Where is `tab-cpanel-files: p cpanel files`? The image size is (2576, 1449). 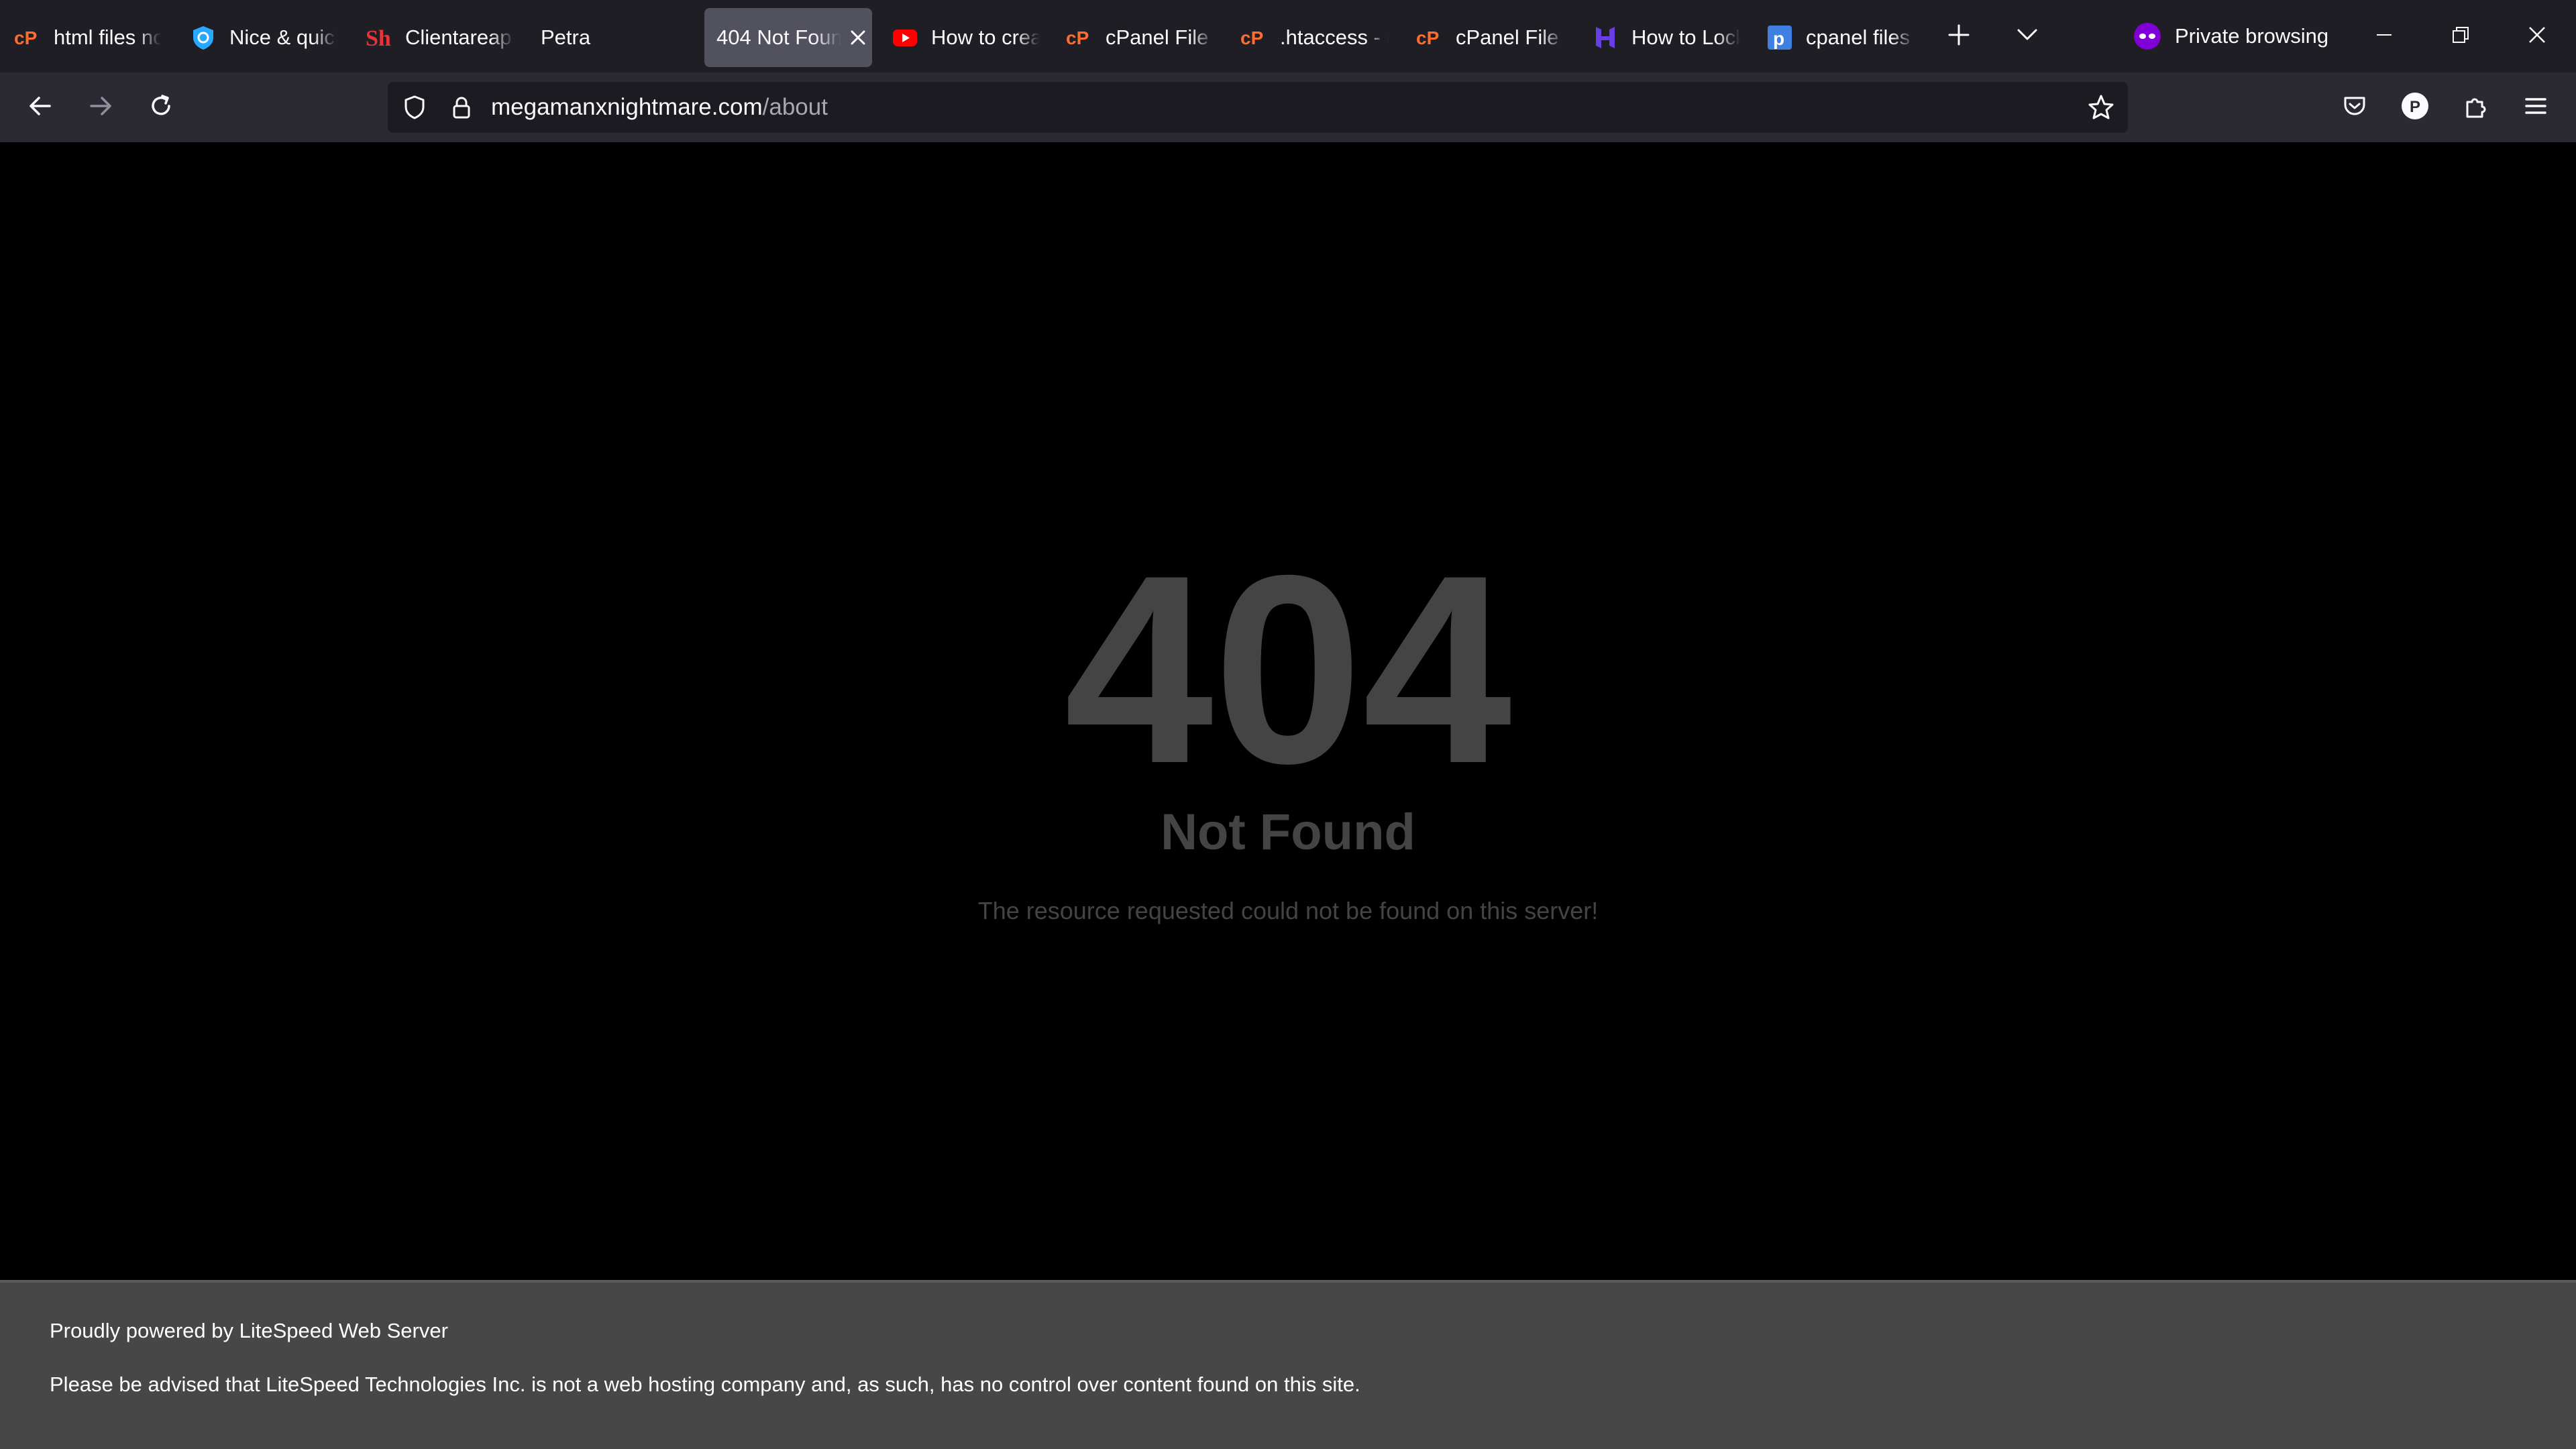 tab-cpanel-files: p cpanel files is located at coordinates (1840, 37).